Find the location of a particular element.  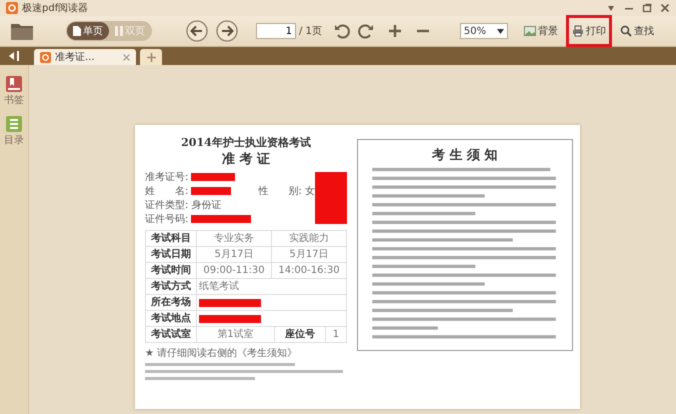

table-cell: 14:00-16:30 is located at coordinates (309, 271).